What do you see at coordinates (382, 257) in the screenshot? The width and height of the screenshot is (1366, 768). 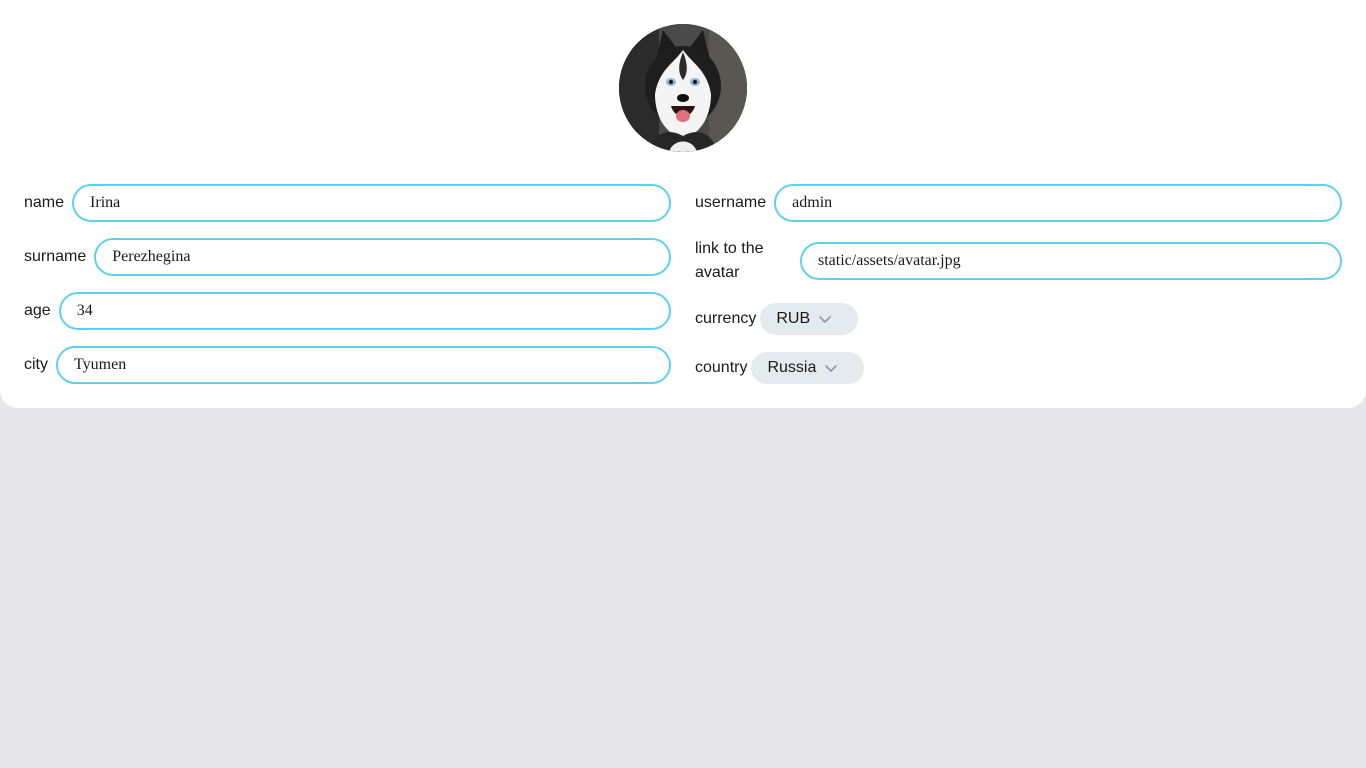 I see `surname-input` at bounding box center [382, 257].